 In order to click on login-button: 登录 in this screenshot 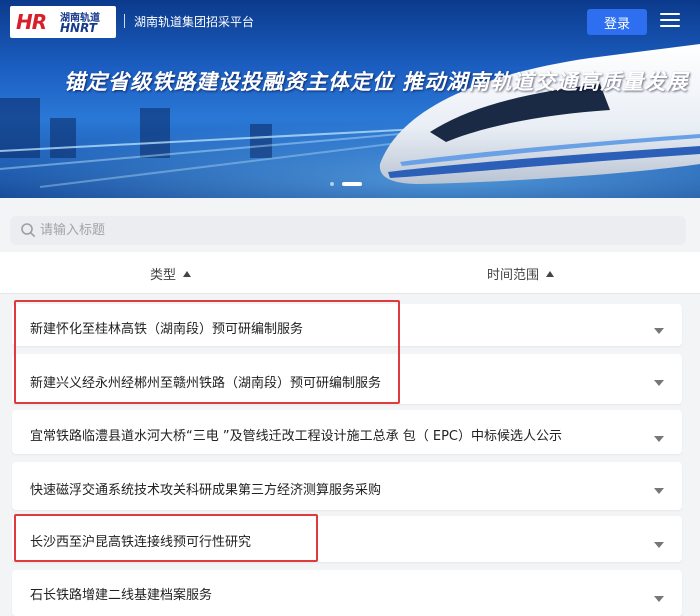, I will do `click(617, 22)`.